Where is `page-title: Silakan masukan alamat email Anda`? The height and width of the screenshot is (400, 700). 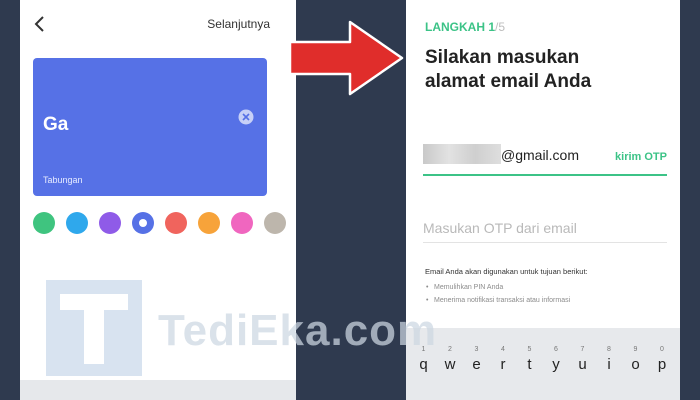 page-title: Silakan masukan alamat email Anda is located at coordinates (545, 70).